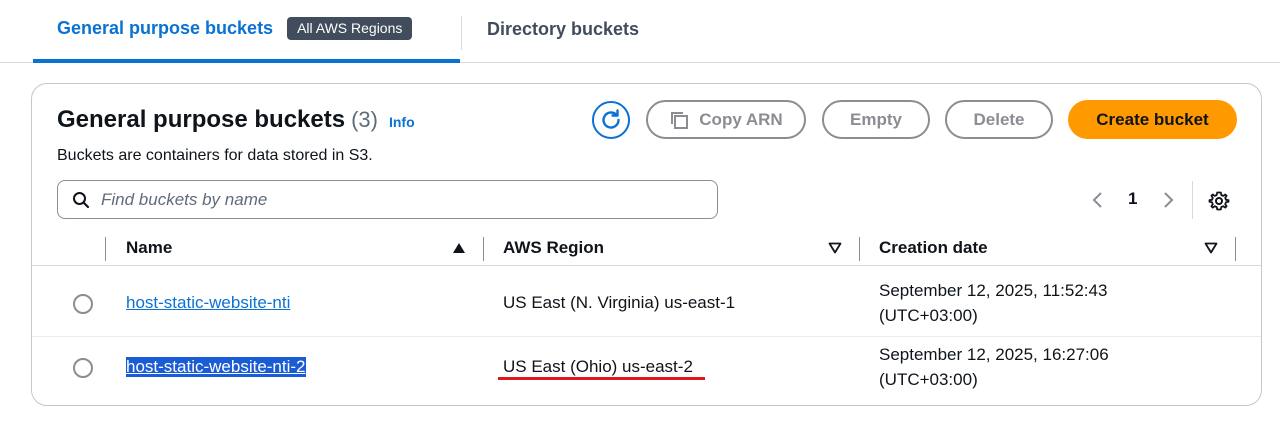 This screenshot has height=427, width=1280. What do you see at coordinates (216, 367) in the screenshot?
I see `bucket-name-link: host-static-website-nti-2` at bounding box center [216, 367].